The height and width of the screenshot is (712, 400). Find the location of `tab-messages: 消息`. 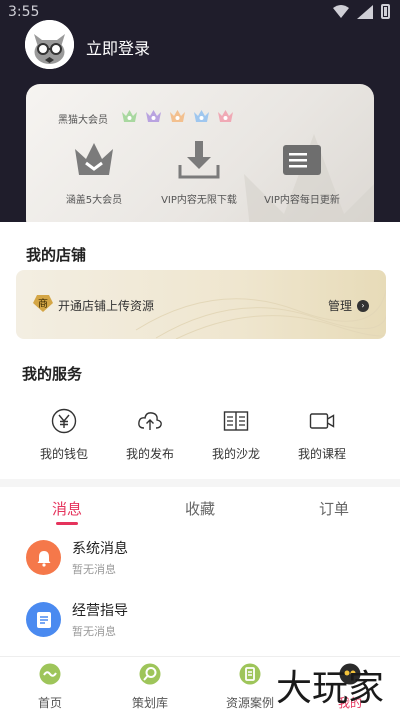

tab-messages: 消息 is located at coordinates (67, 508).